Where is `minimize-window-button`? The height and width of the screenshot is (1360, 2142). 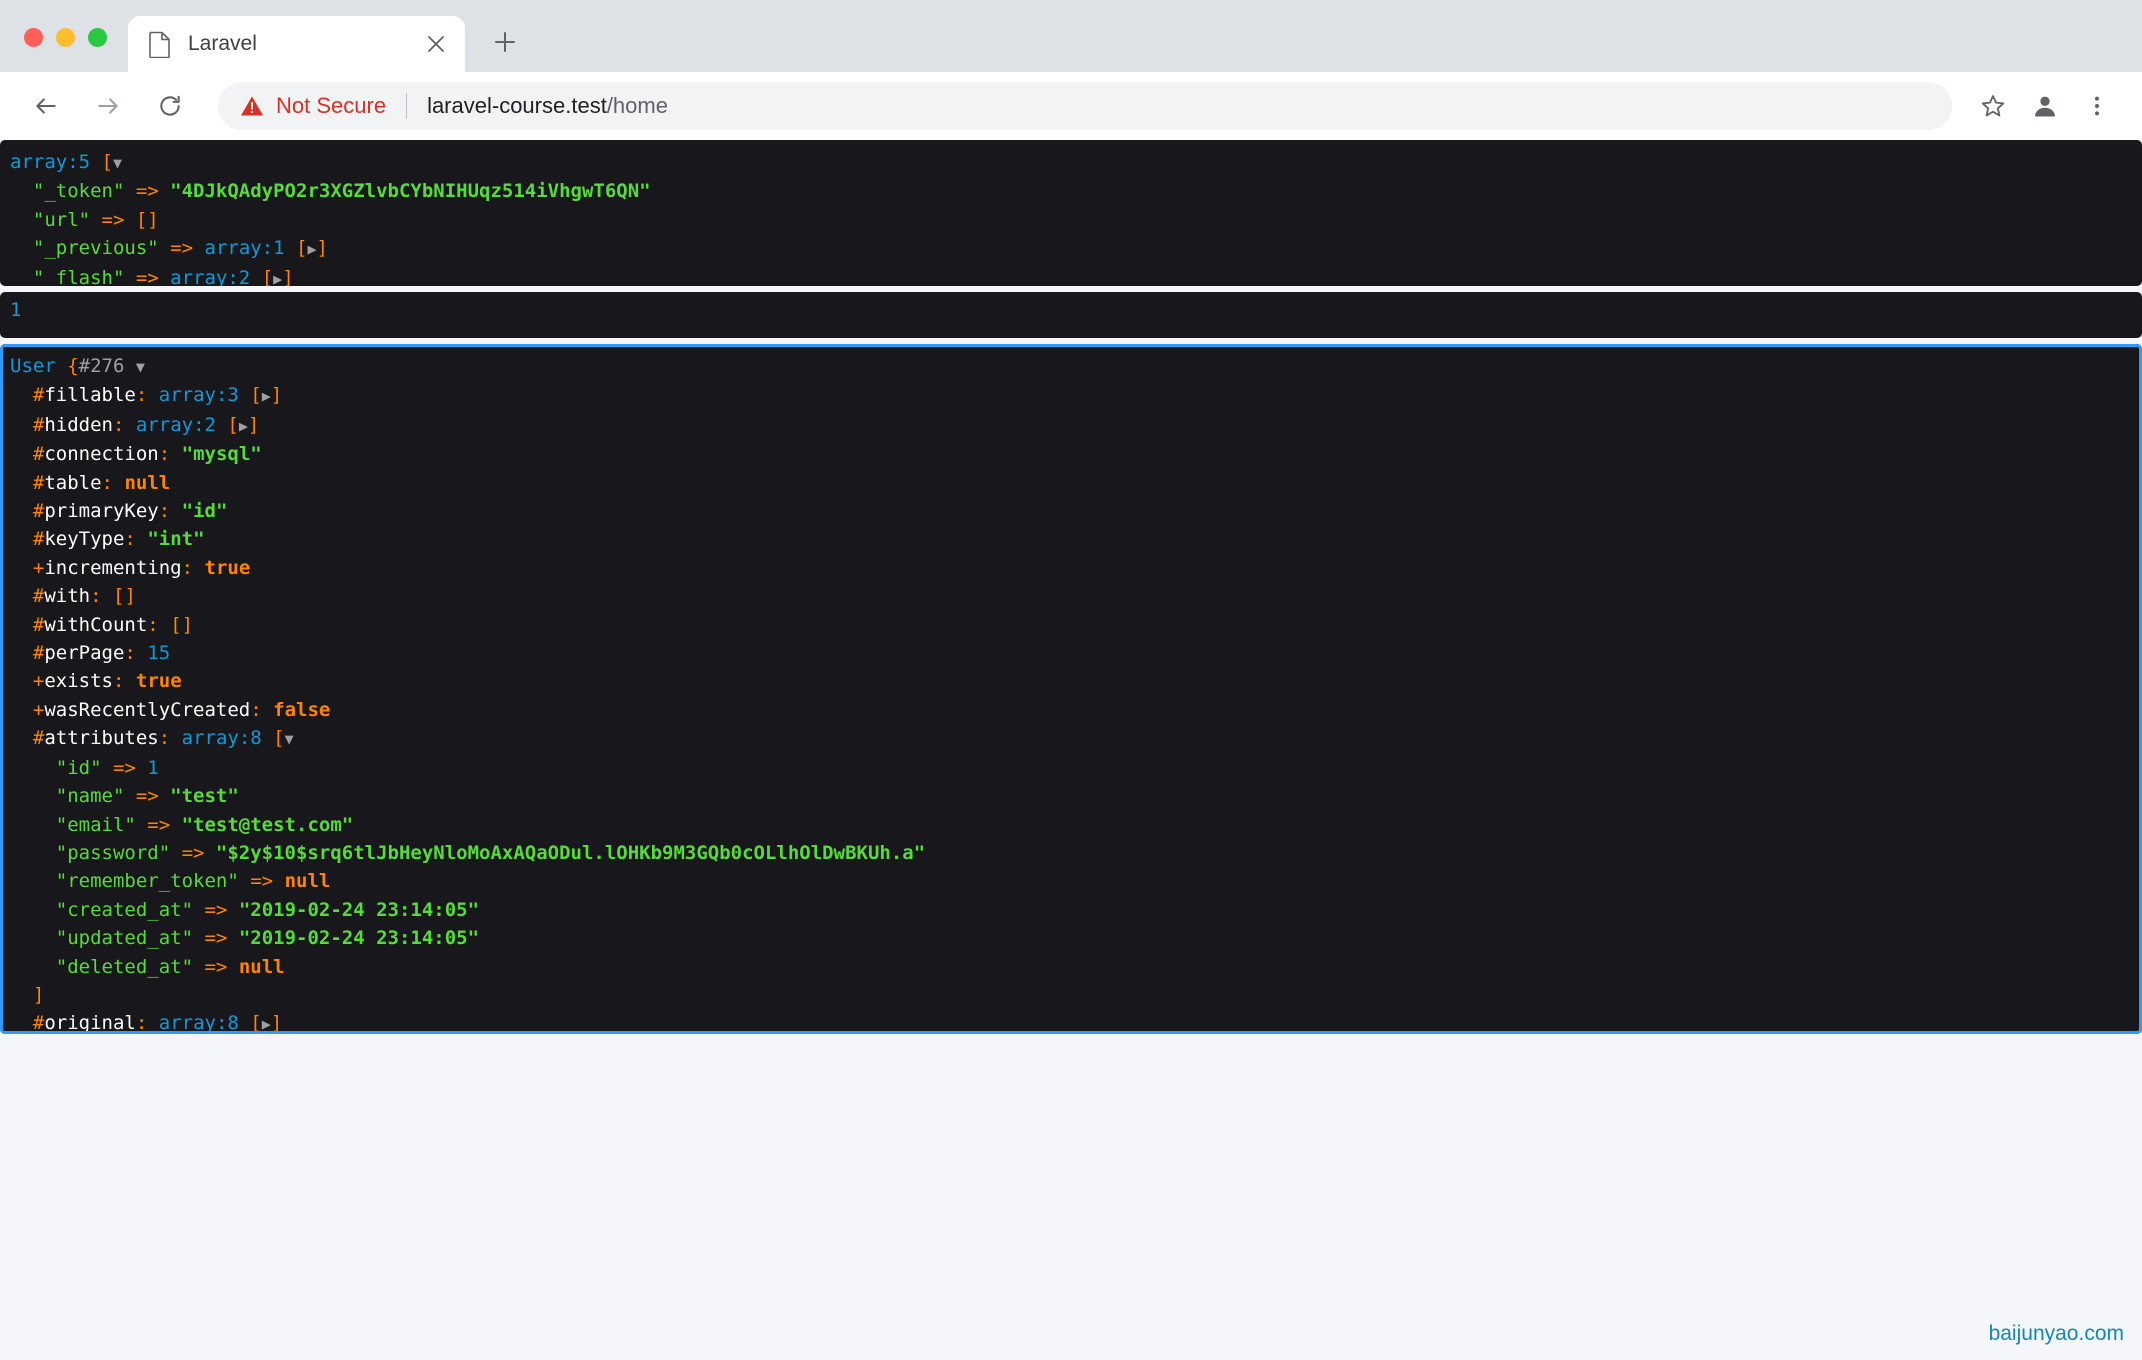
minimize-window-button is located at coordinates (65, 37).